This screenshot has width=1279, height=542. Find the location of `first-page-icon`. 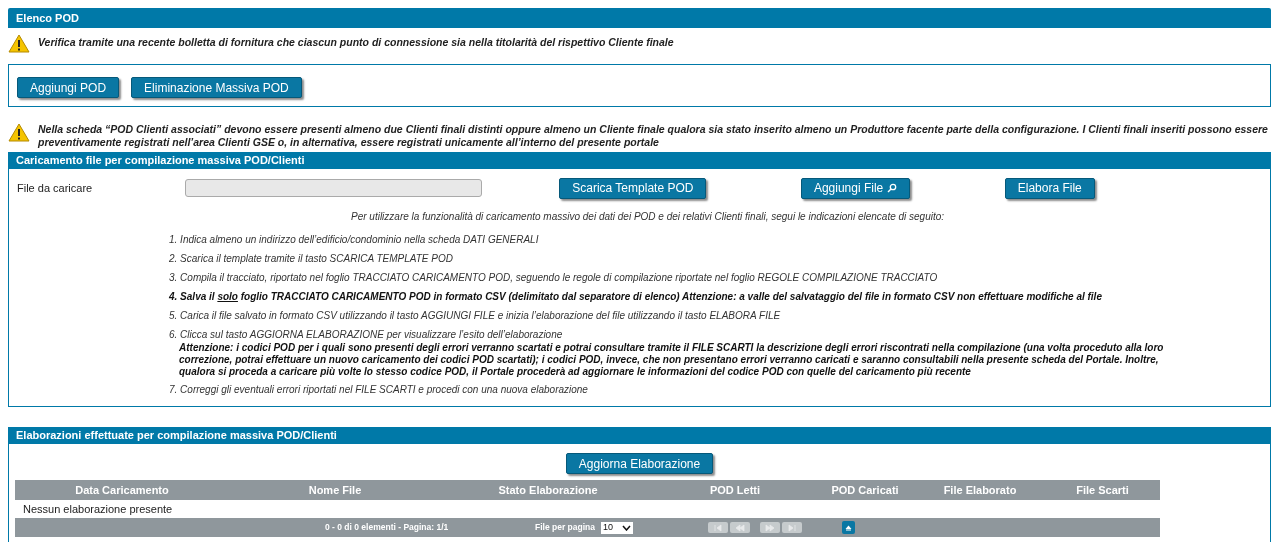

first-page-icon is located at coordinates (718, 527).